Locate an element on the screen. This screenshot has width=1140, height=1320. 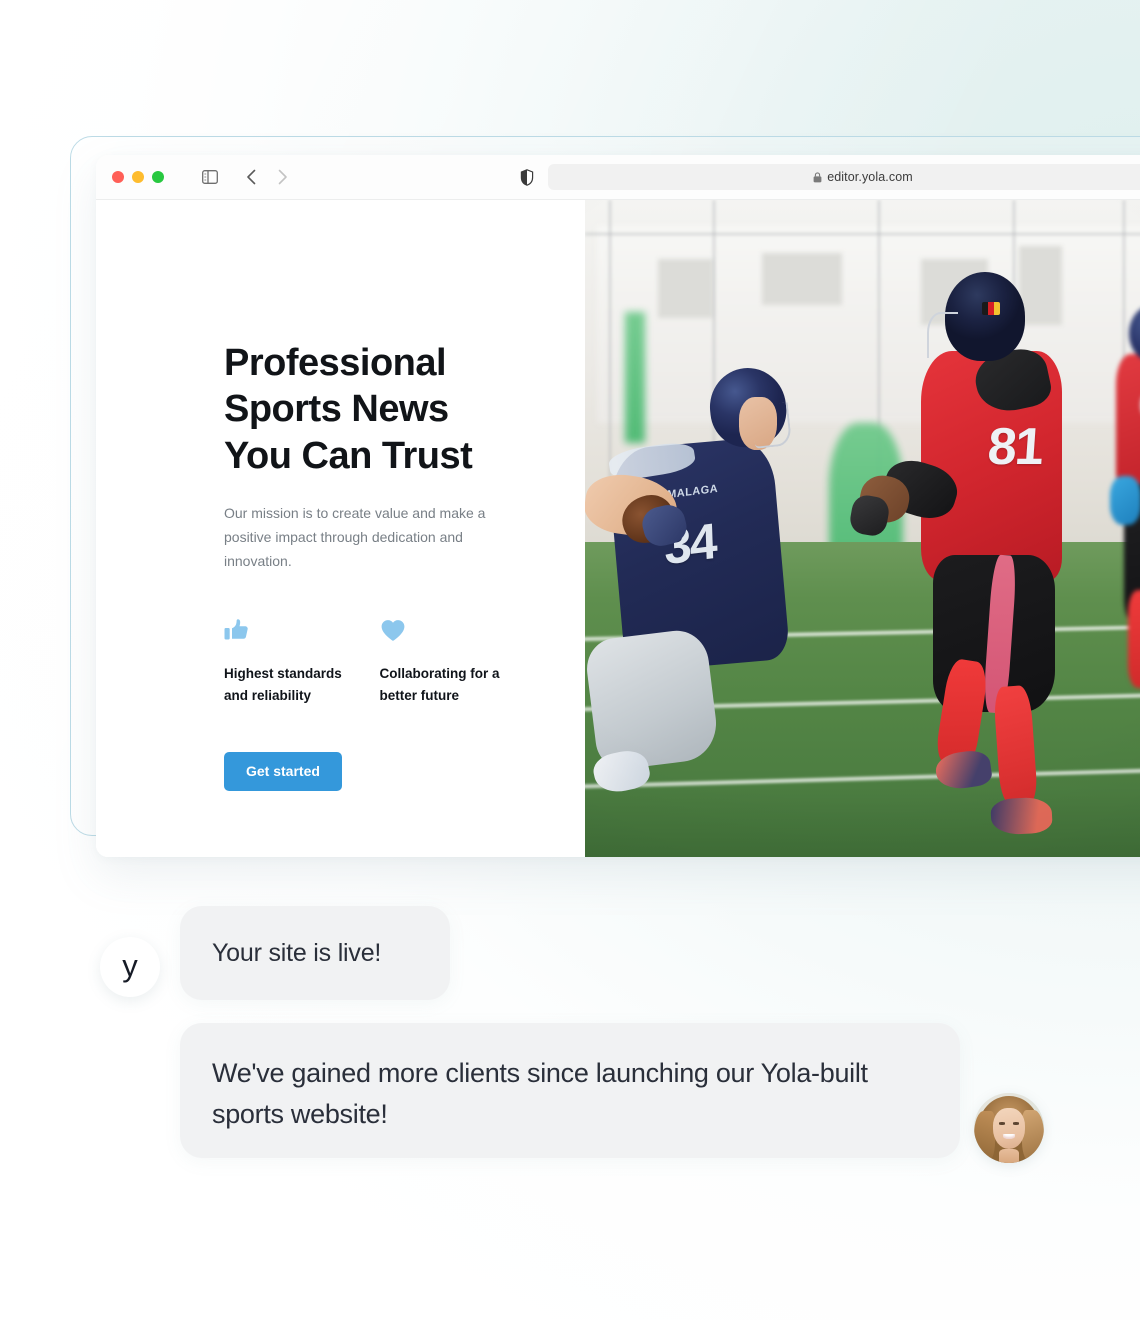
browser-toolbar: editor.yola.com is located at coordinates (618, 177).